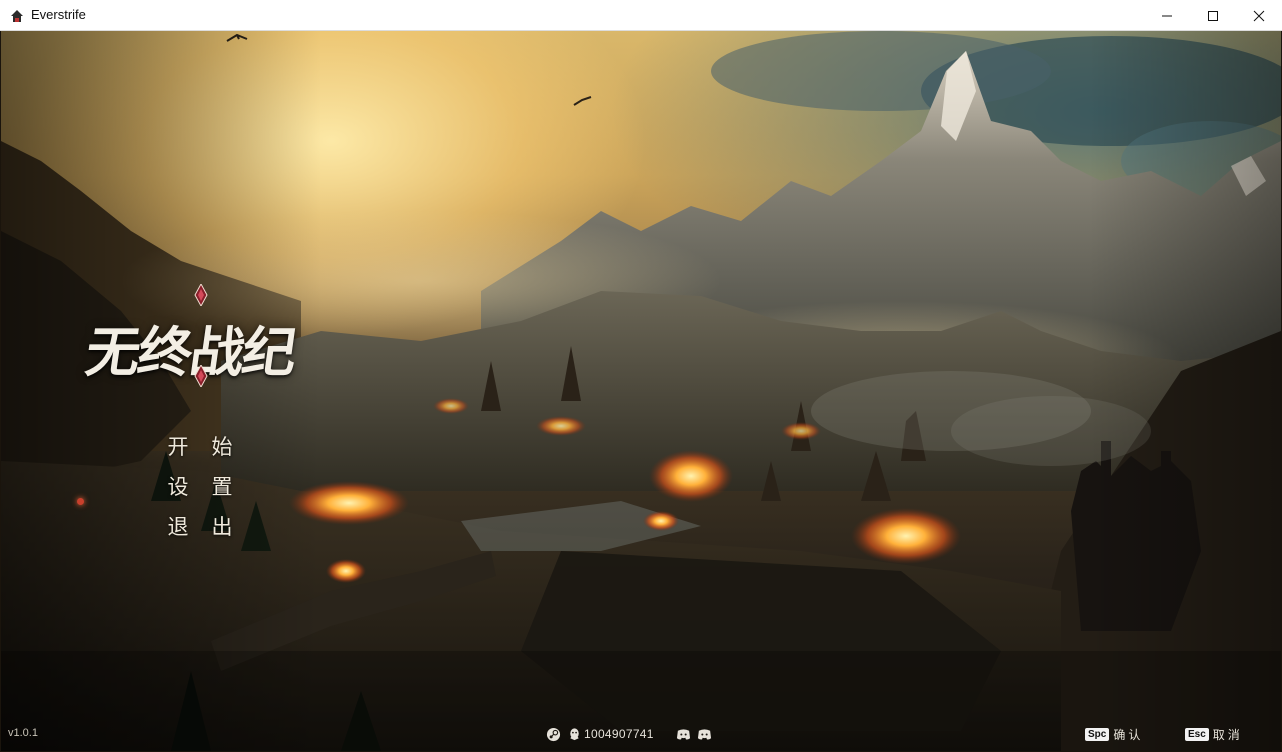 The image size is (1282, 752). What do you see at coordinates (178, 447) in the screenshot?
I see `menu-start-char-1: 开` at bounding box center [178, 447].